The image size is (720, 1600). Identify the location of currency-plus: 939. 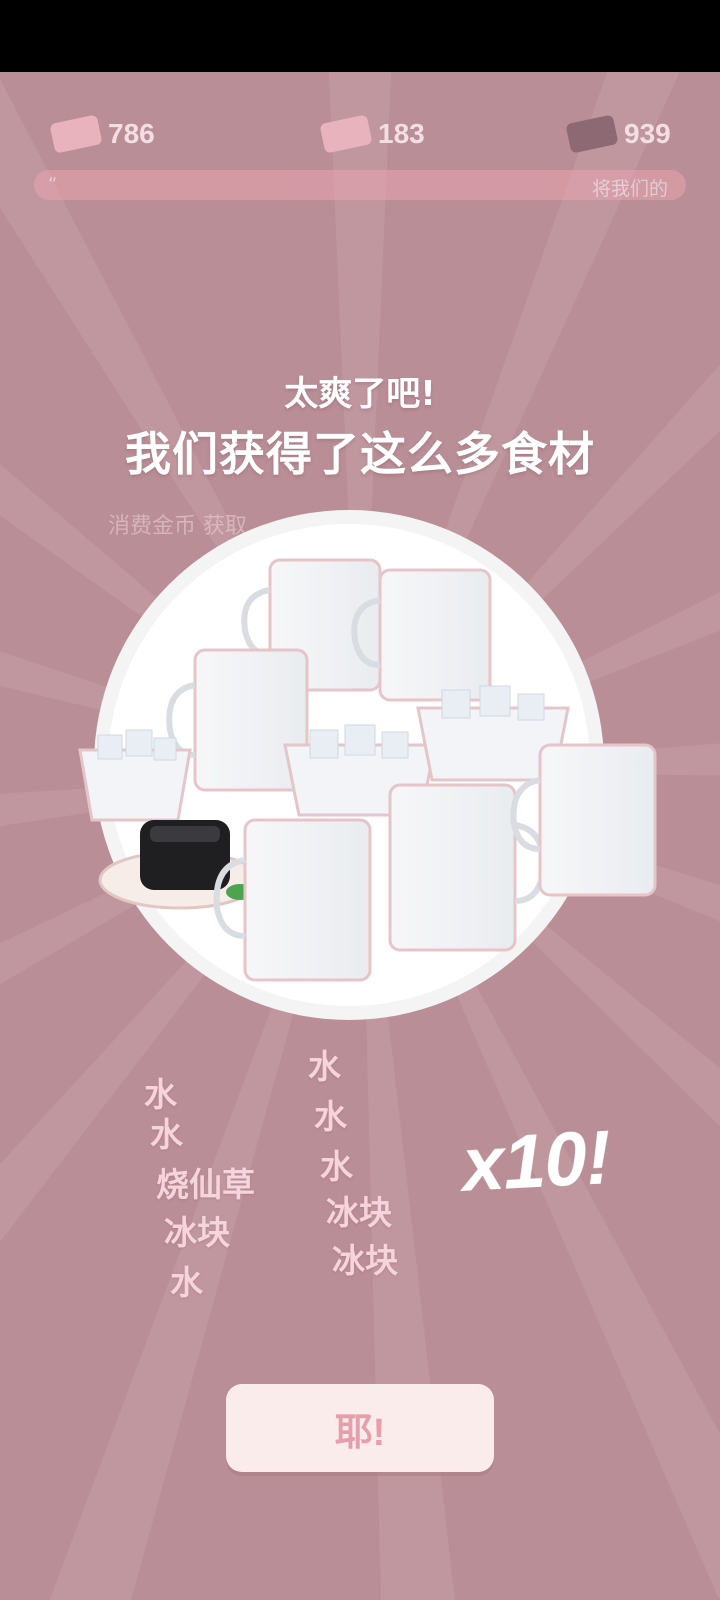
(618, 134).